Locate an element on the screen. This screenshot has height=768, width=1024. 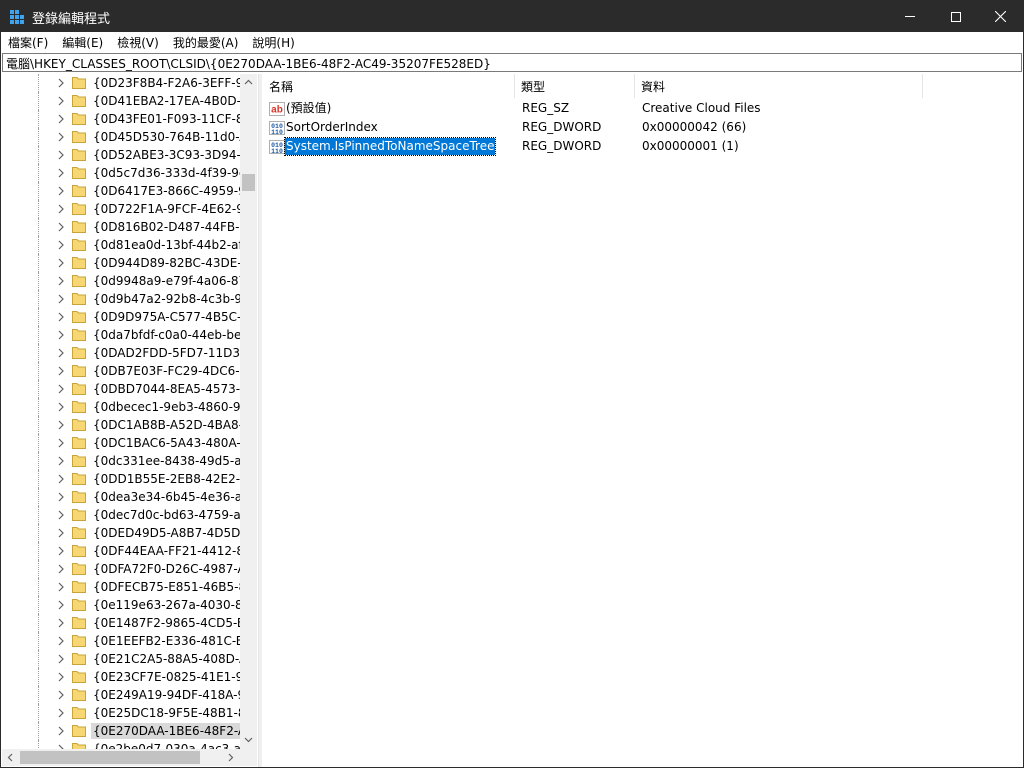
tree-item: {0DB7E03F-FC29-4DC6-90 is located at coordinates (121, 371).